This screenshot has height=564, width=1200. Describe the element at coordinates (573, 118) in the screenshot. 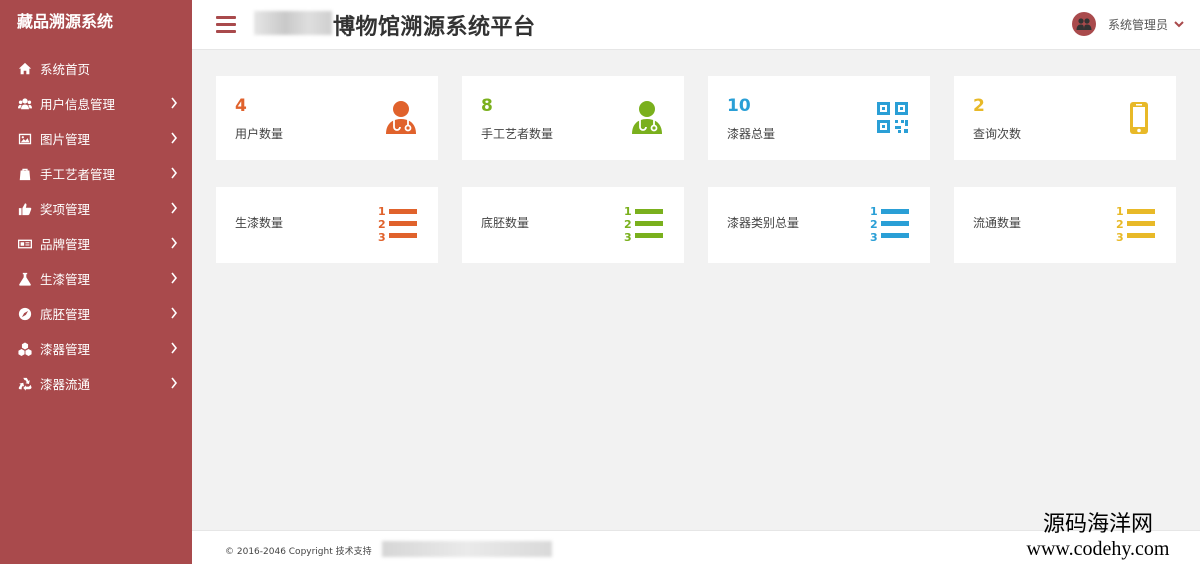

I see `stat-card-artisans: 8 手工艺者数量` at that location.